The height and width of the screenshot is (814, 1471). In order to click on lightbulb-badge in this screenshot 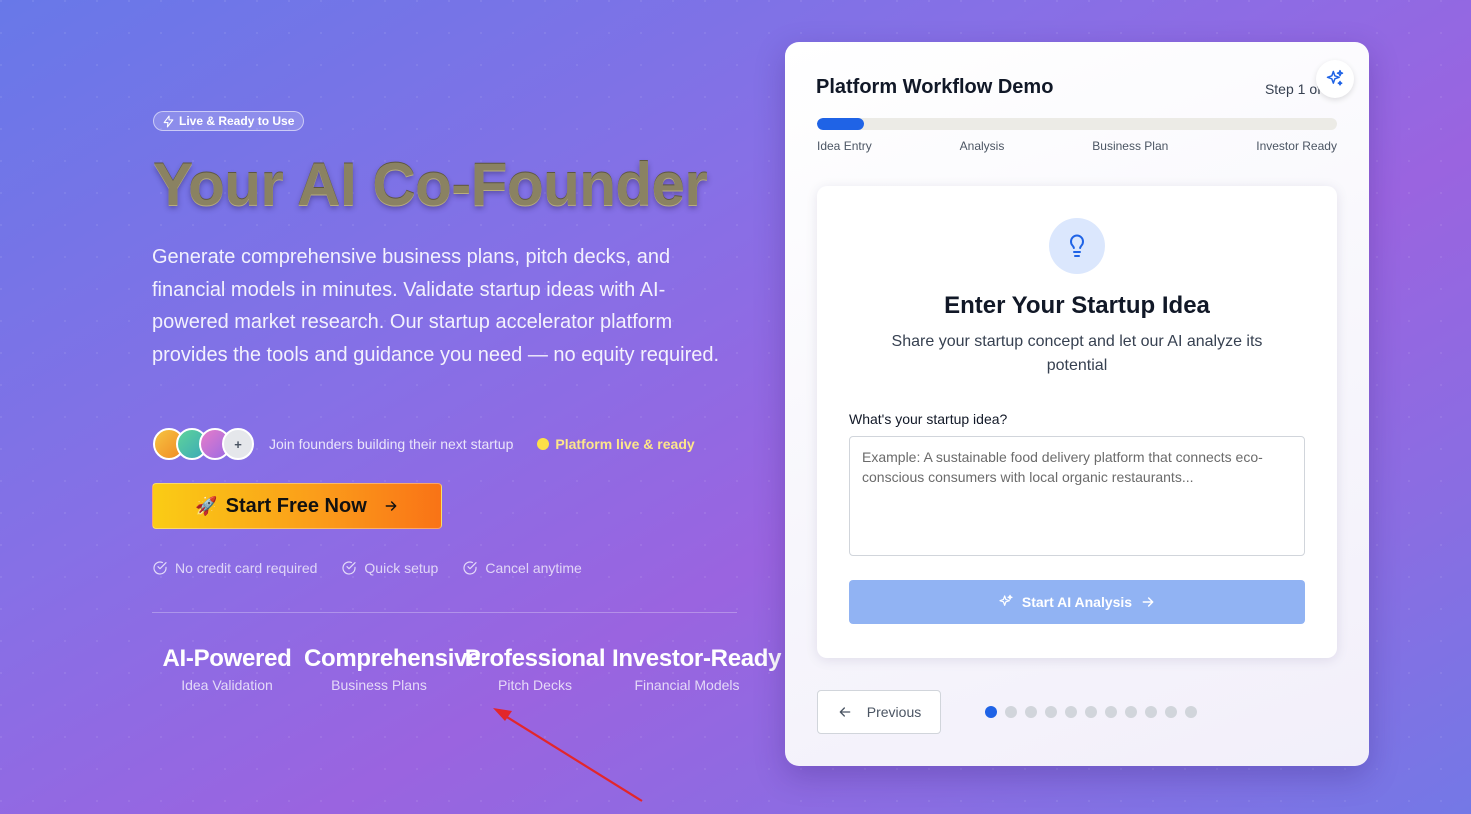, I will do `click(1077, 246)`.